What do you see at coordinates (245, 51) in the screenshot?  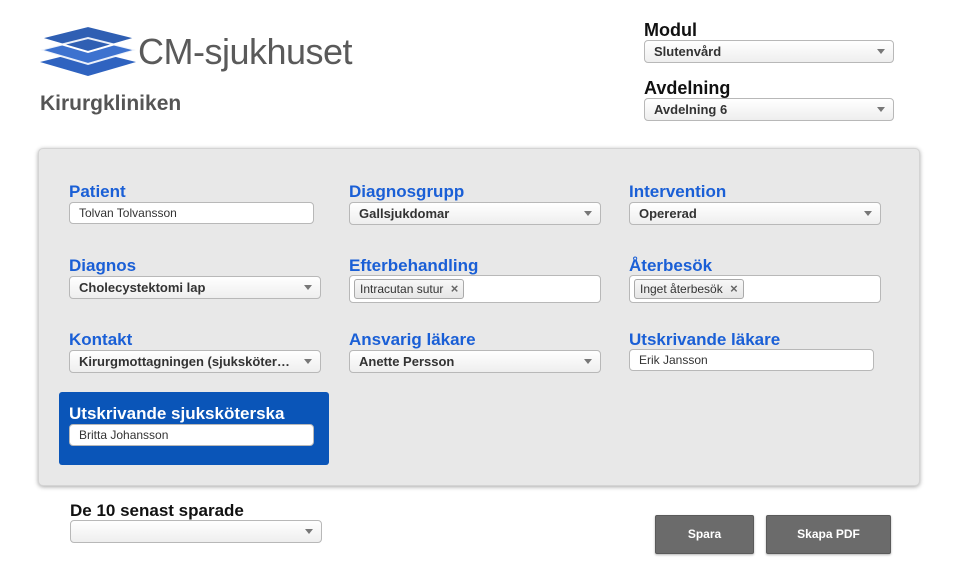 I see `logo-text: CM-sjukhuset` at bounding box center [245, 51].